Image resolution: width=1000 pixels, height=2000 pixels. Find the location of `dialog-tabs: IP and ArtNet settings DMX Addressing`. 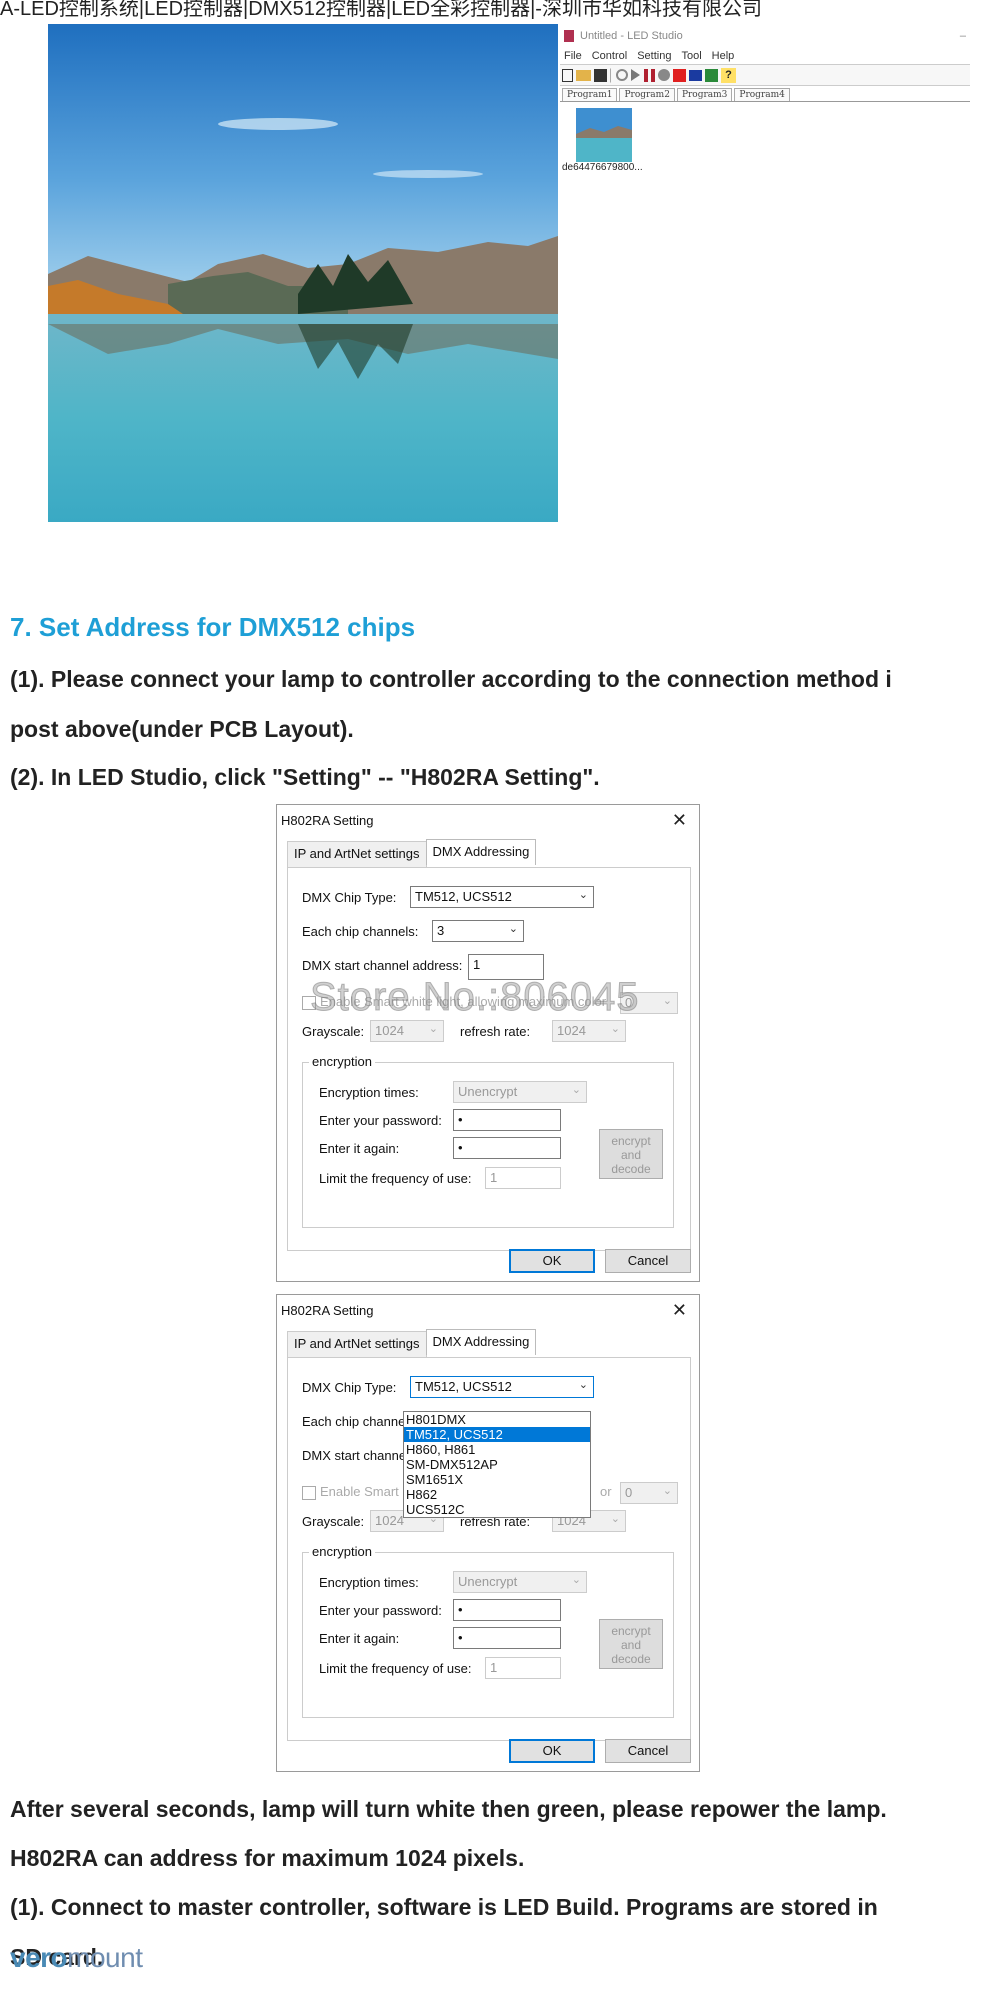

dialog-tabs: IP and ArtNet settings DMX Addressing is located at coordinates (412, 853).